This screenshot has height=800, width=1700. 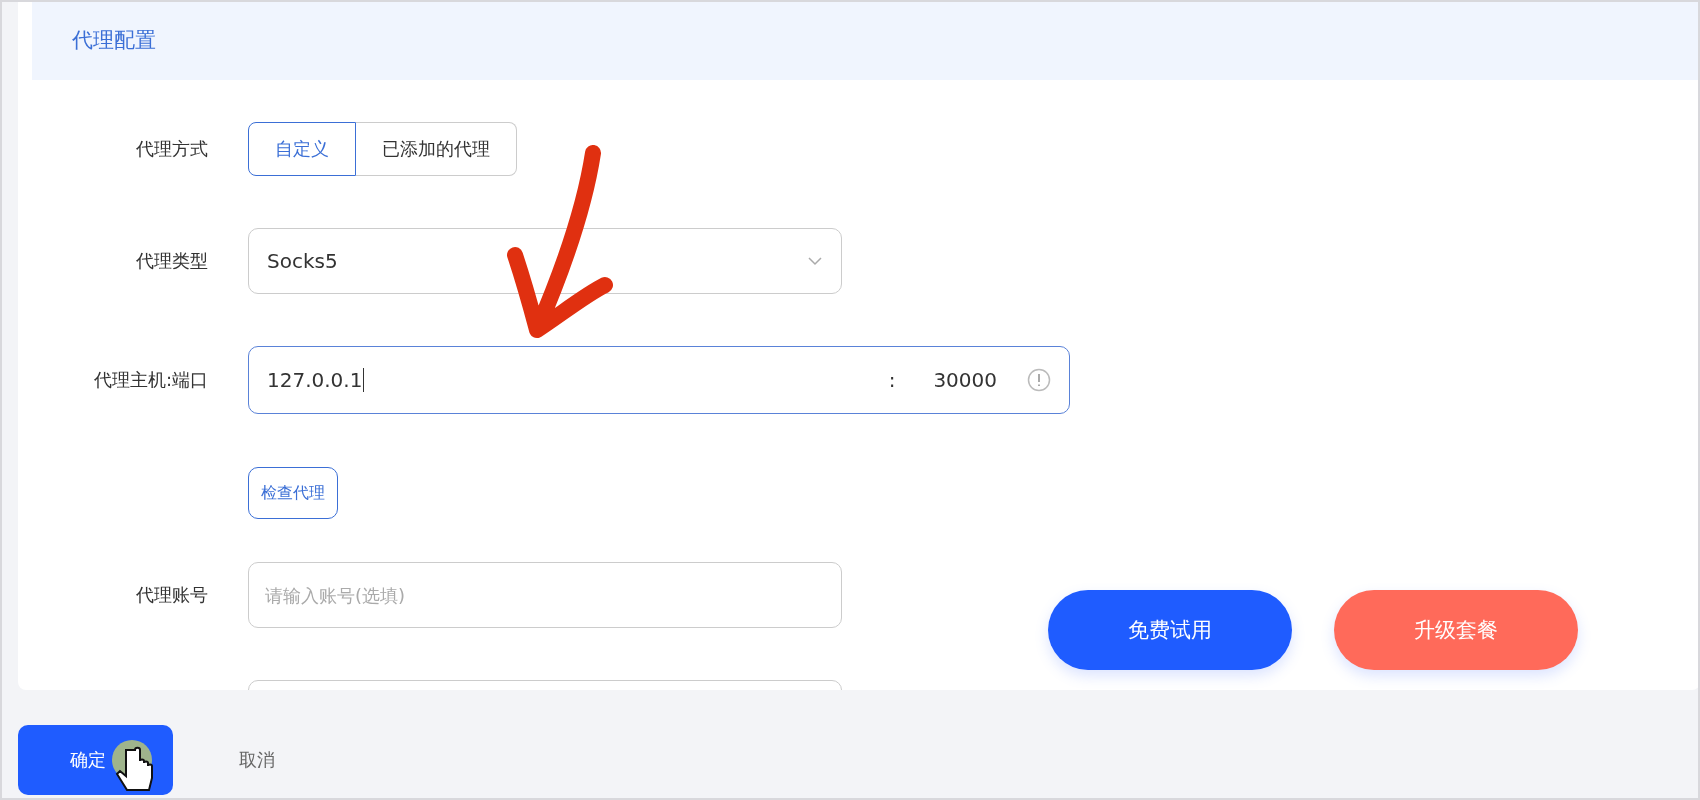 I want to click on field-label: 代理方式, so click(x=172, y=149).